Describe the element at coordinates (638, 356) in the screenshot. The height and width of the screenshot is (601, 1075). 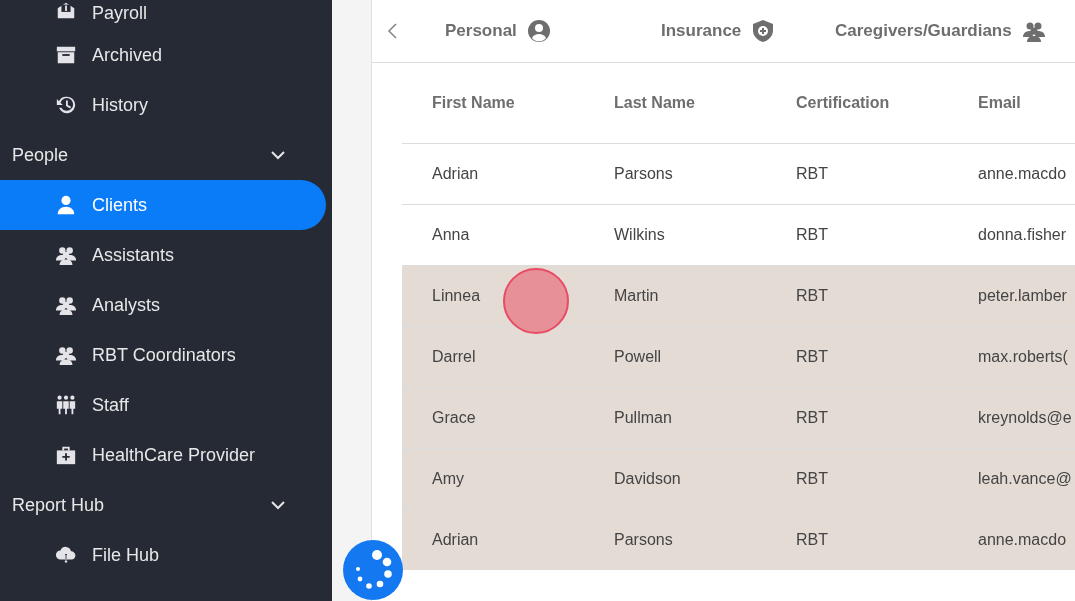
I see `table-cell: Powell` at that location.